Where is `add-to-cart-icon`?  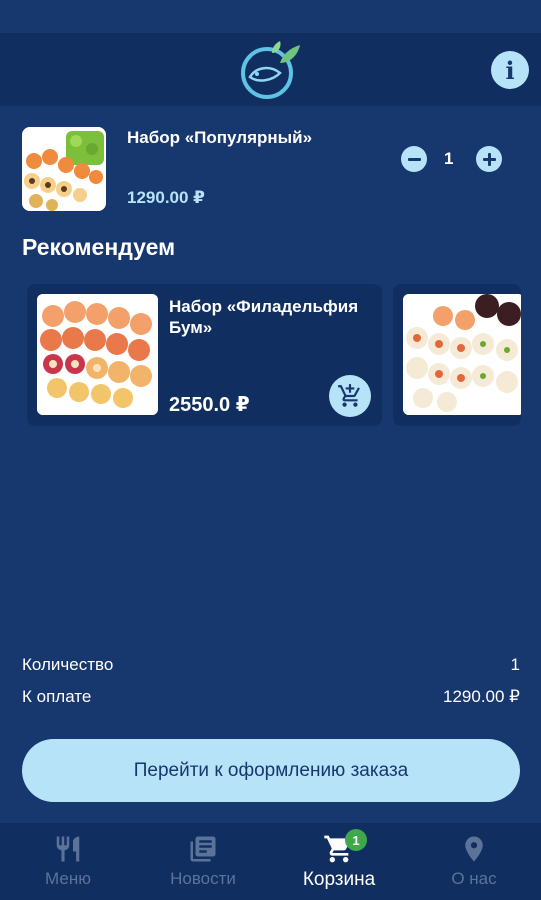
add-to-cart-icon is located at coordinates (349, 395).